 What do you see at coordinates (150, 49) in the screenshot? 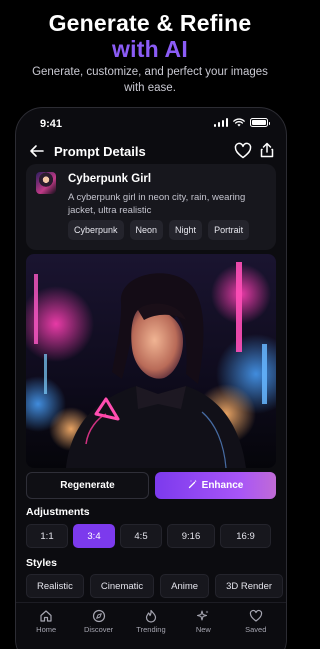
I see `promo-title-accent: with AI` at bounding box center [150, 49].